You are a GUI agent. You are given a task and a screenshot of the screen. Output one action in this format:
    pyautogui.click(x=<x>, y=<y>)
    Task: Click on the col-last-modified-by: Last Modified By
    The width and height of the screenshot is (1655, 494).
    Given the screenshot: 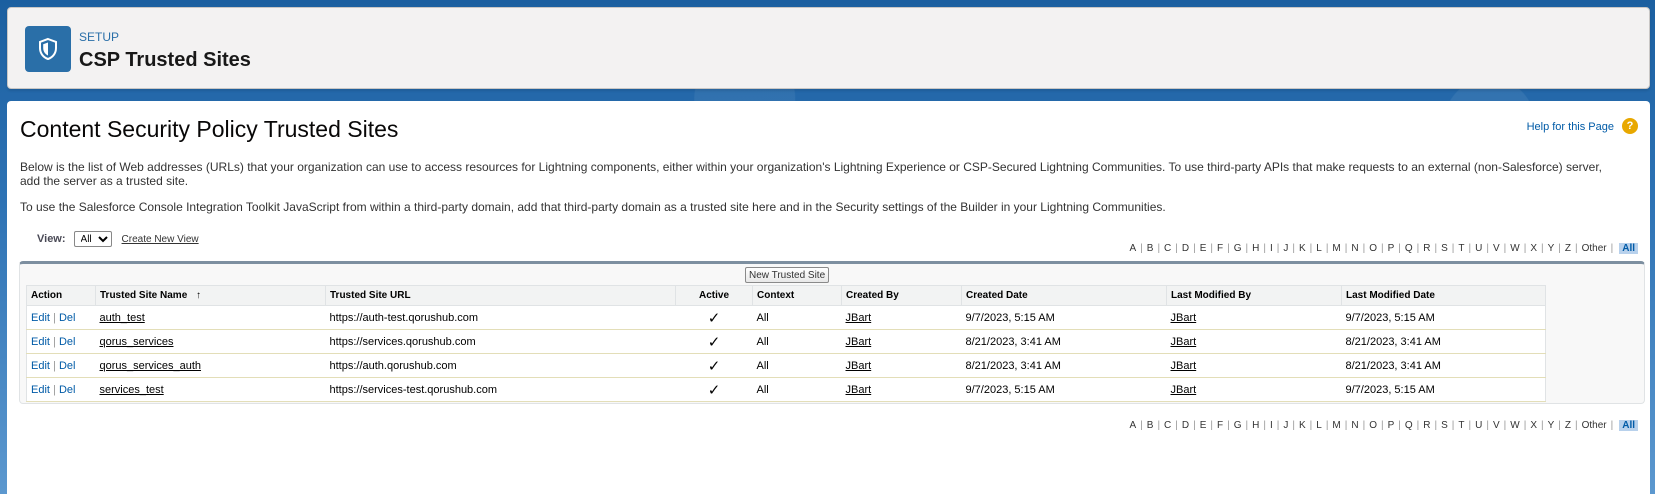 What is the action you would take?
    pyautogui.click(x=1254, y=295)
    